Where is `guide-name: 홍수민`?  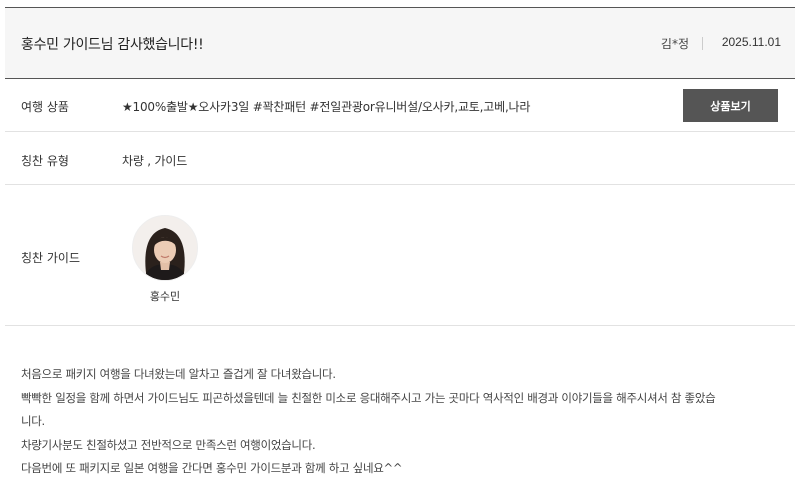 guide-name: 홍수민 is located at coordinates (165, 296).